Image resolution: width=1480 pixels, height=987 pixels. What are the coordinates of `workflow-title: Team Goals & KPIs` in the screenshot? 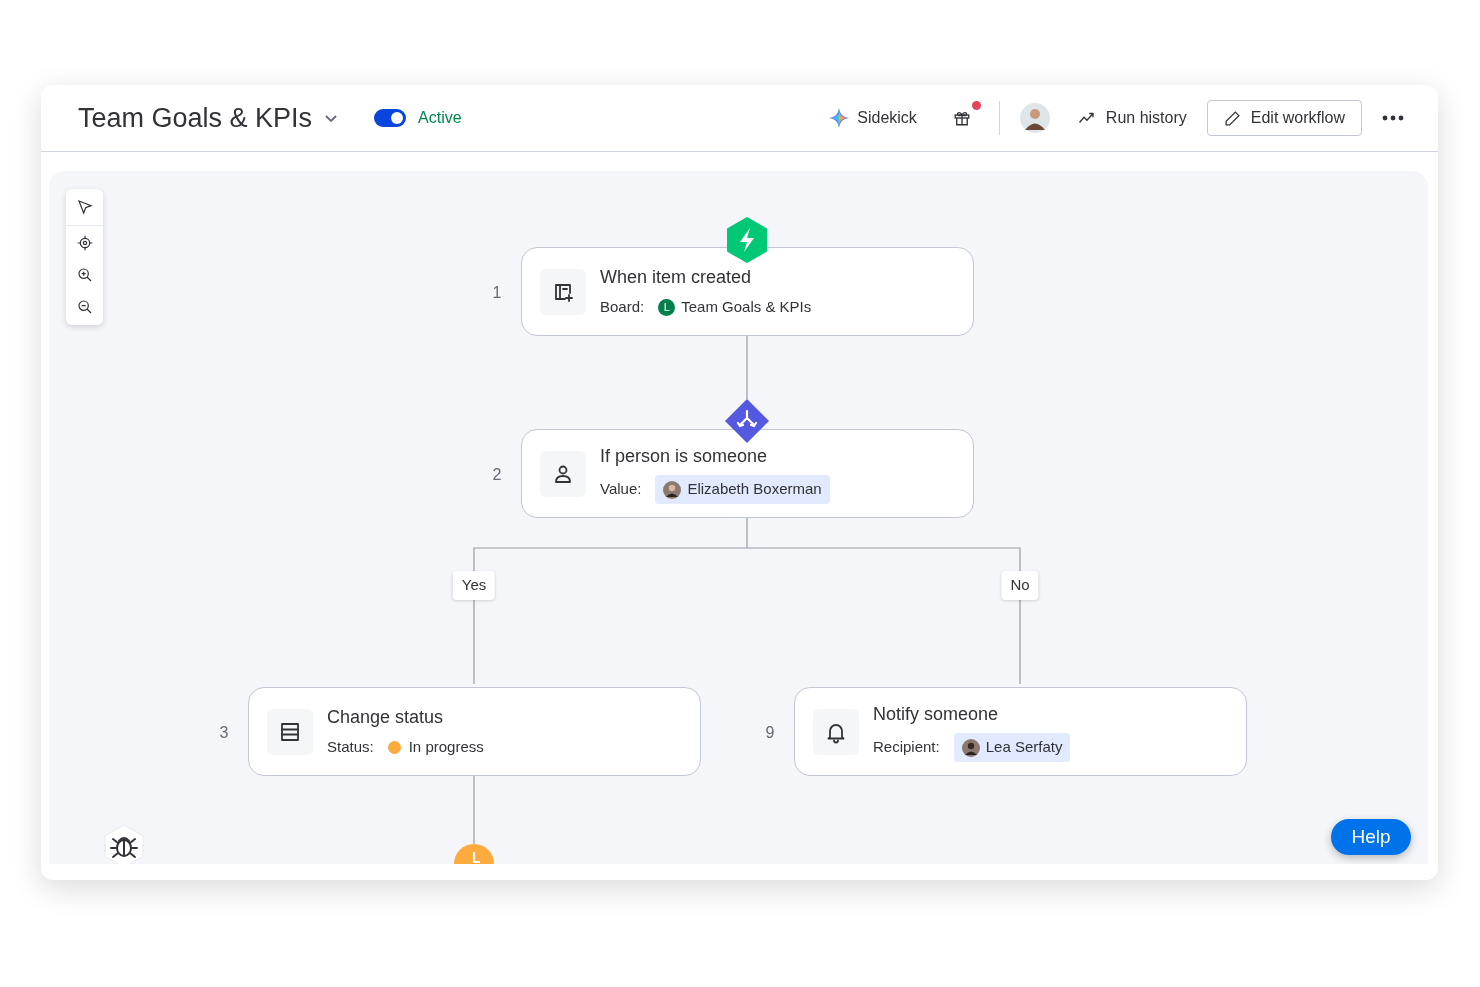 It's located at (195, 118).